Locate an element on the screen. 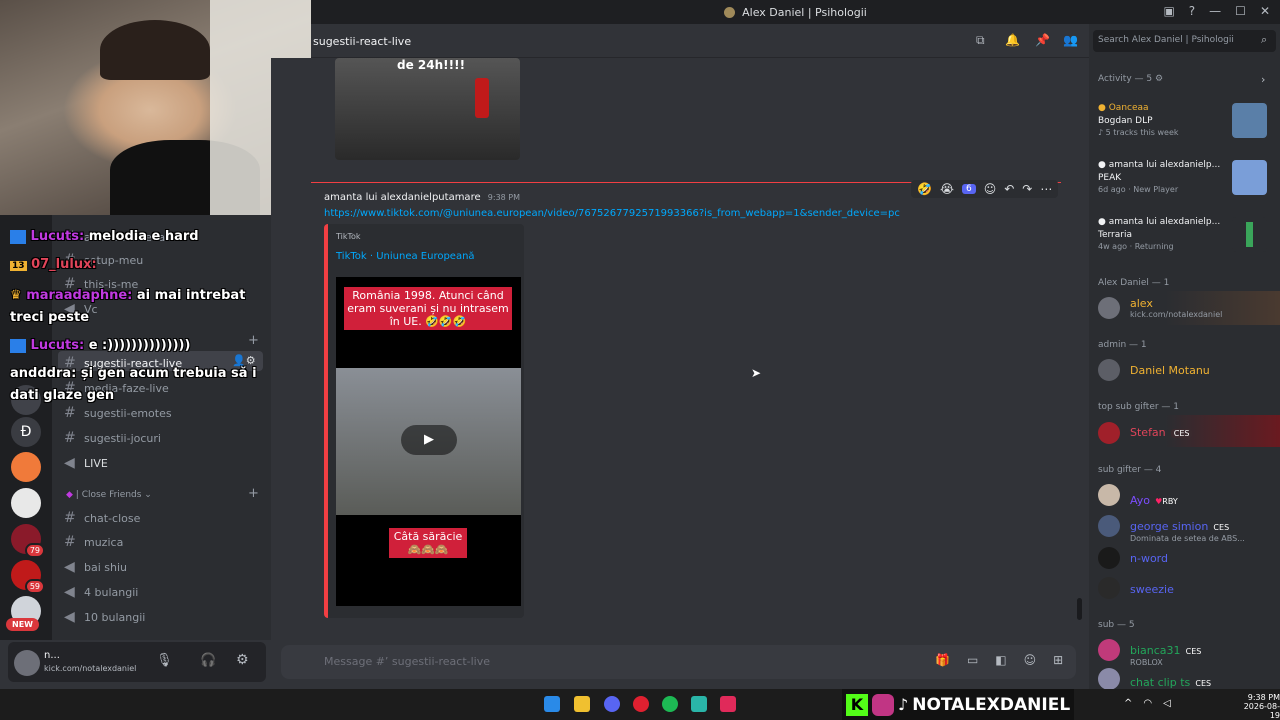  scrollbar is located at coordinates (1079, 609).